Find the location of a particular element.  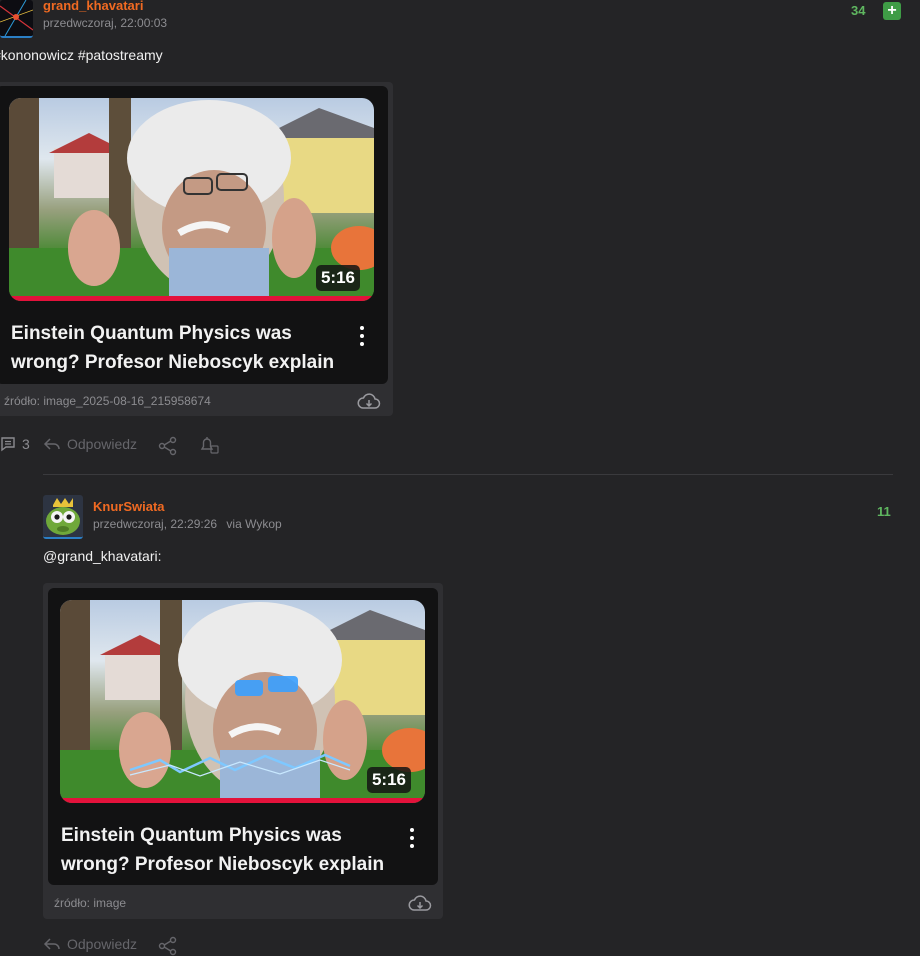

image-source: źródło: image_2025-08-16_215958674 is located at coordinates (107, 401).